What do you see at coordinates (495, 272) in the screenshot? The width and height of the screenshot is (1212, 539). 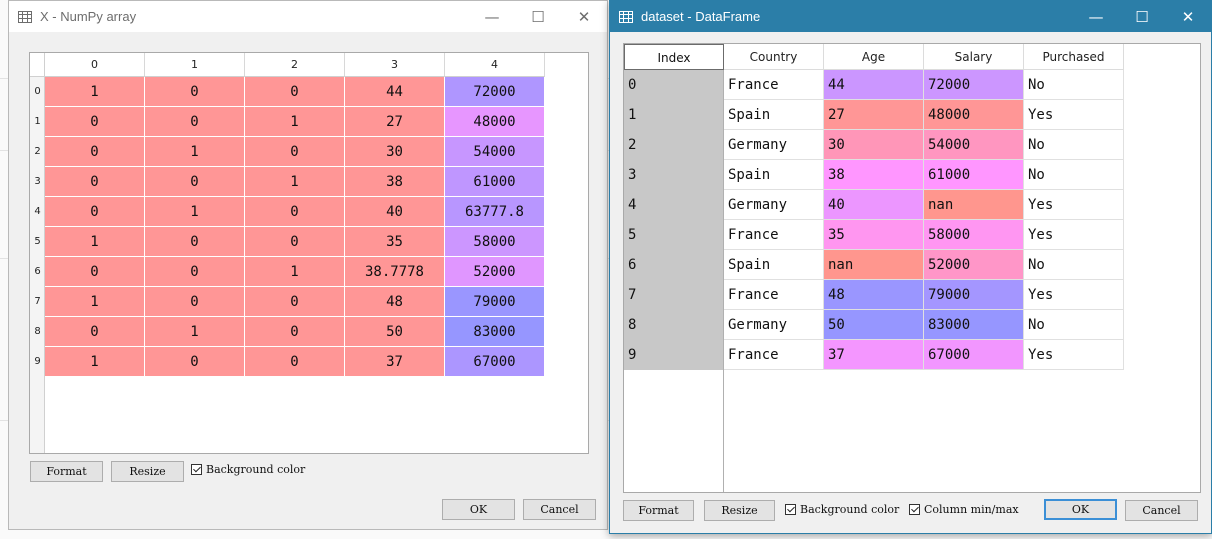 I see `table-cell: 52000` at bounding box center [495, 272].